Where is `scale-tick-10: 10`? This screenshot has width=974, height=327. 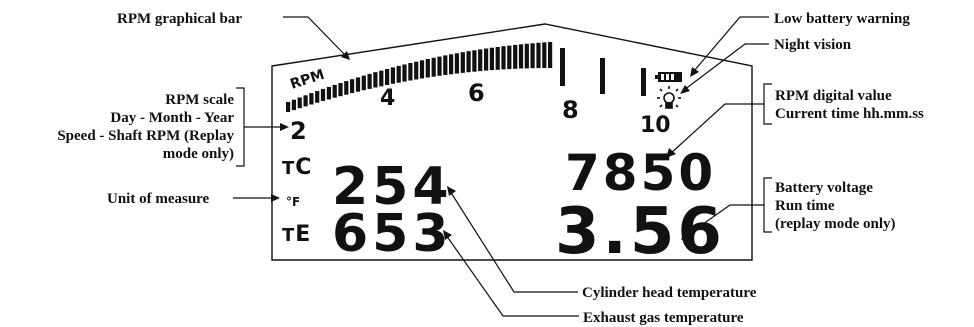 scale-tick-10: 10 is located at coordinates (655, 125).